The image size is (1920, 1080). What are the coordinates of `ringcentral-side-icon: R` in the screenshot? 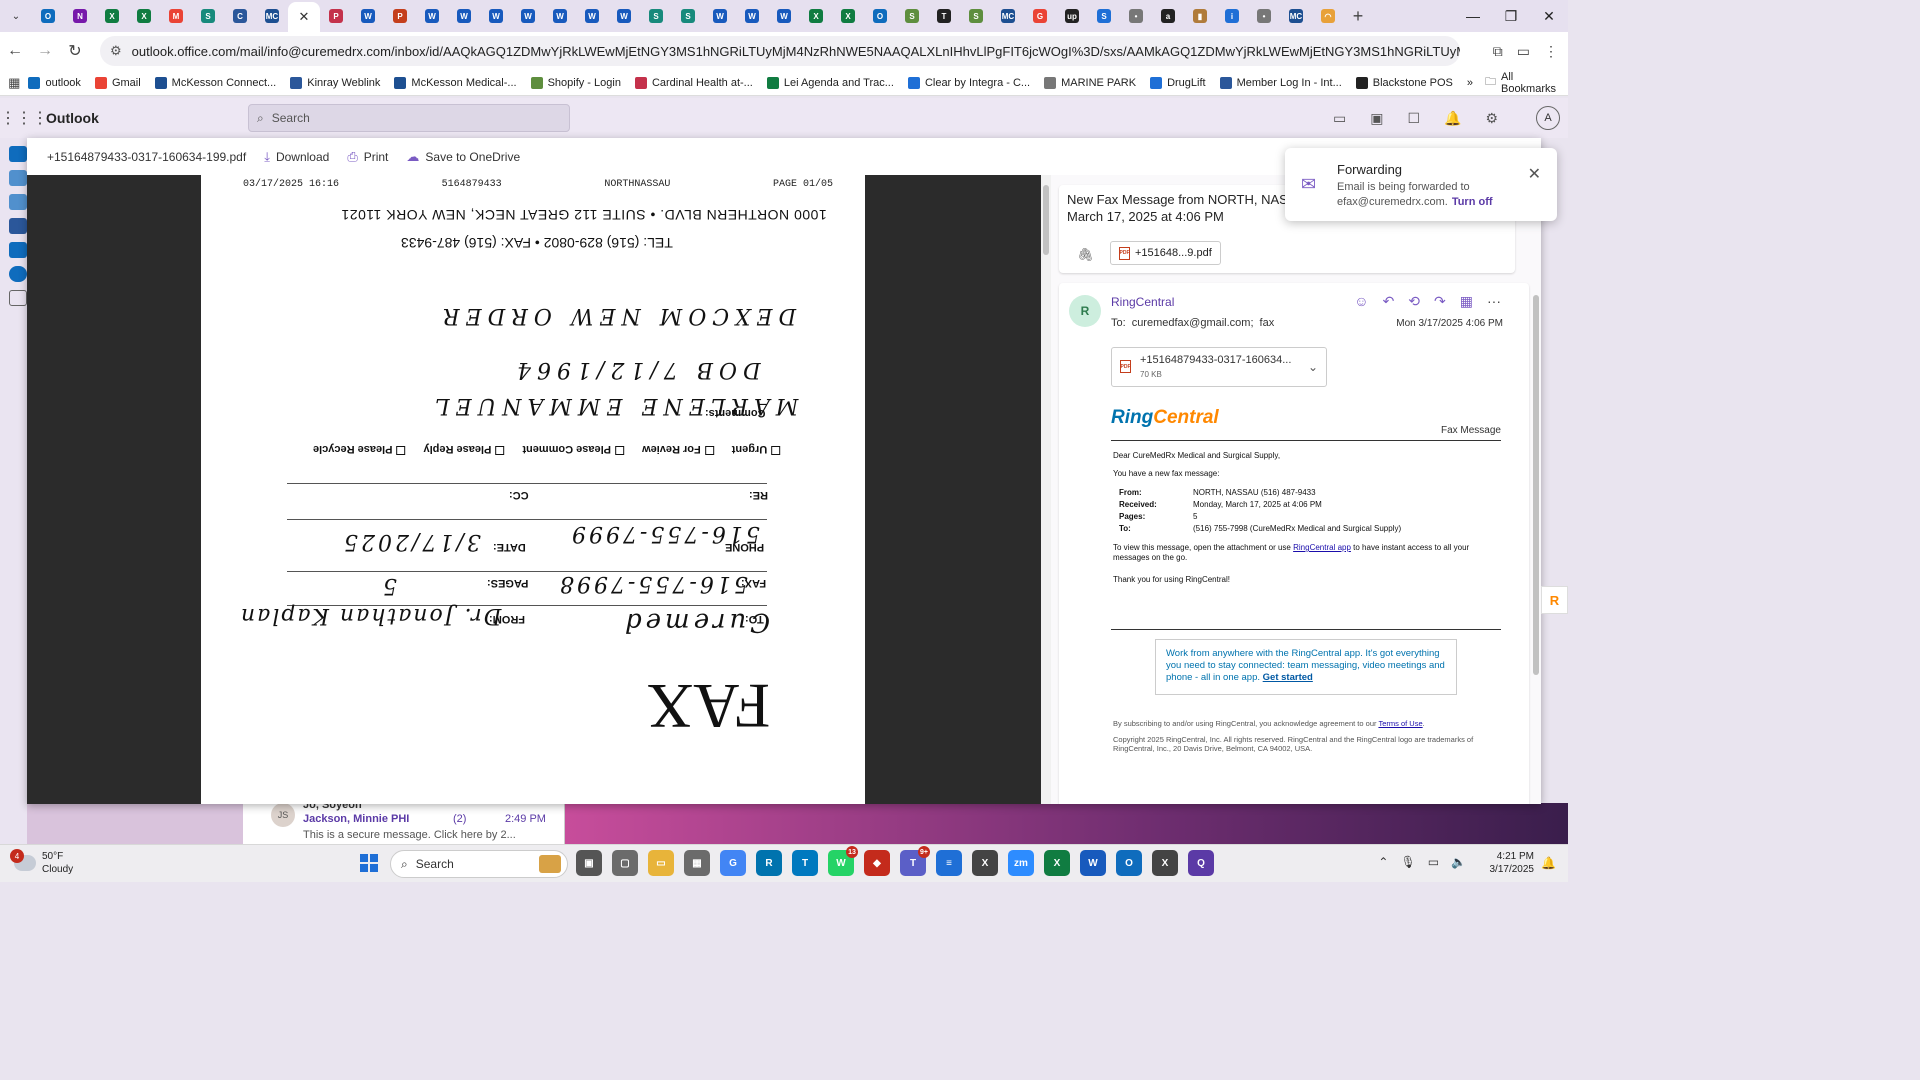 It's located at (1554, 600).